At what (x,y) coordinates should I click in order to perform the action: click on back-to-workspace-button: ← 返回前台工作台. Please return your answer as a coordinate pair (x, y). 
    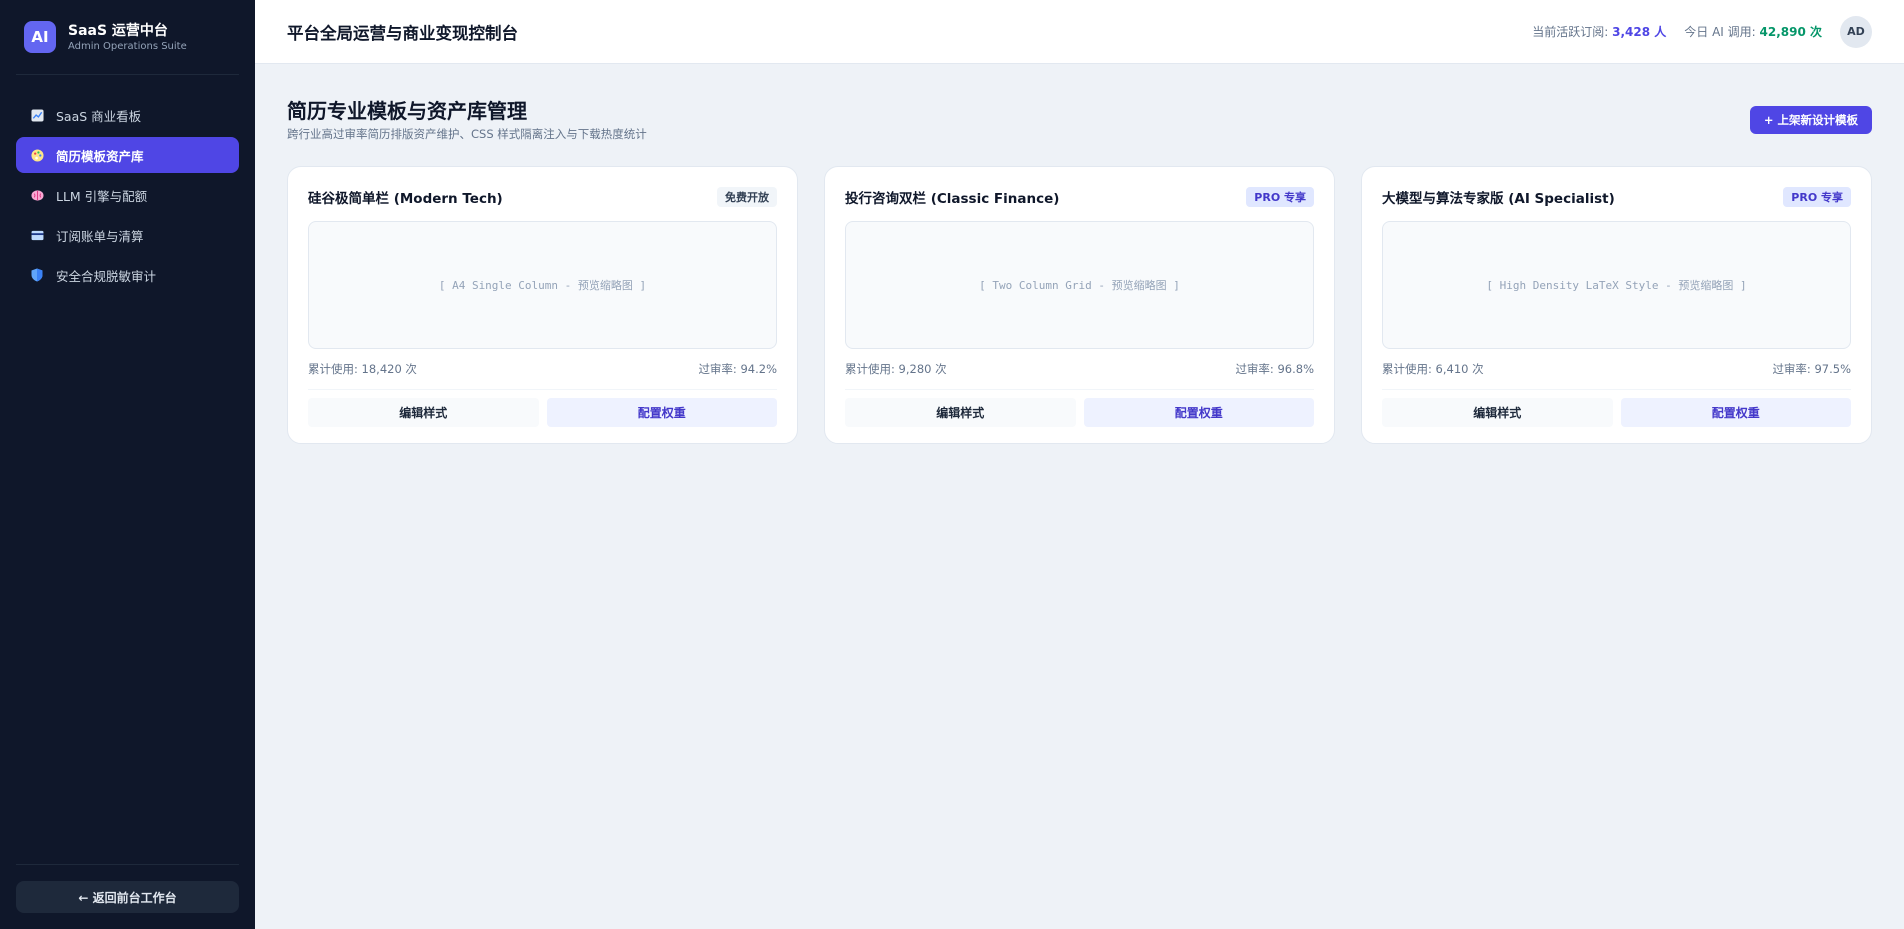
    Looking at the image, I should click on (127, 897).